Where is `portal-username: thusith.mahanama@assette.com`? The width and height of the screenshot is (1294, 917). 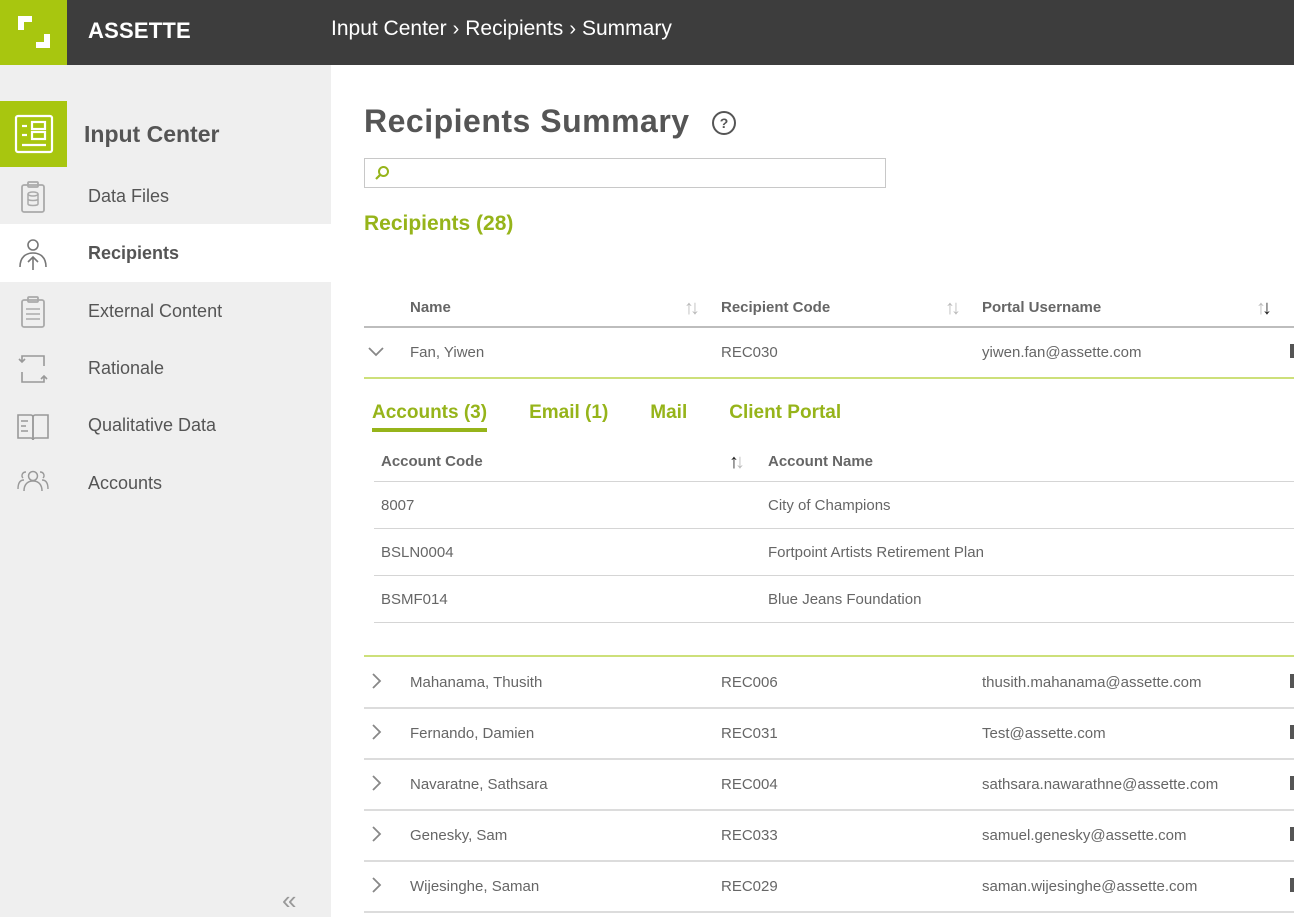
portal-username: thusith.mahanama@assette.com is located at coordinates (1092, 682).